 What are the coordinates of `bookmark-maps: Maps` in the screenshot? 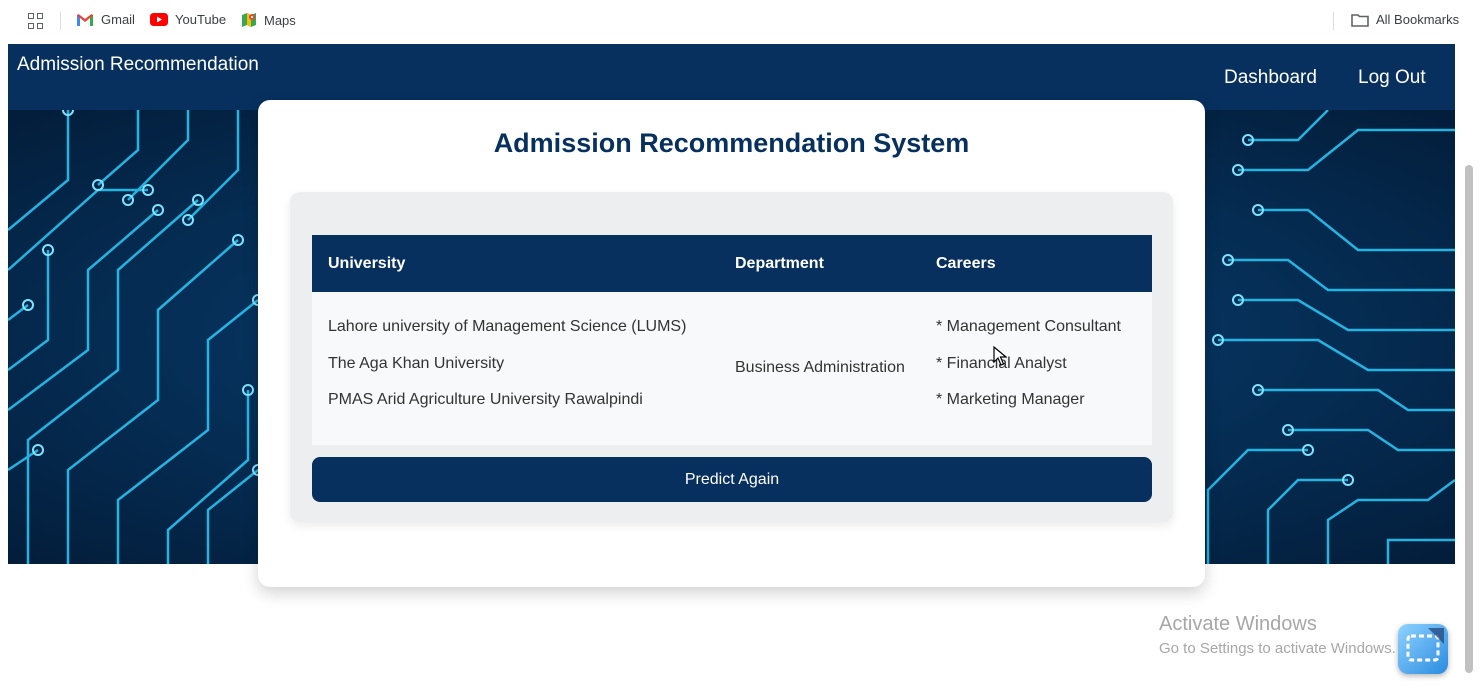 It's located at (268, 20).